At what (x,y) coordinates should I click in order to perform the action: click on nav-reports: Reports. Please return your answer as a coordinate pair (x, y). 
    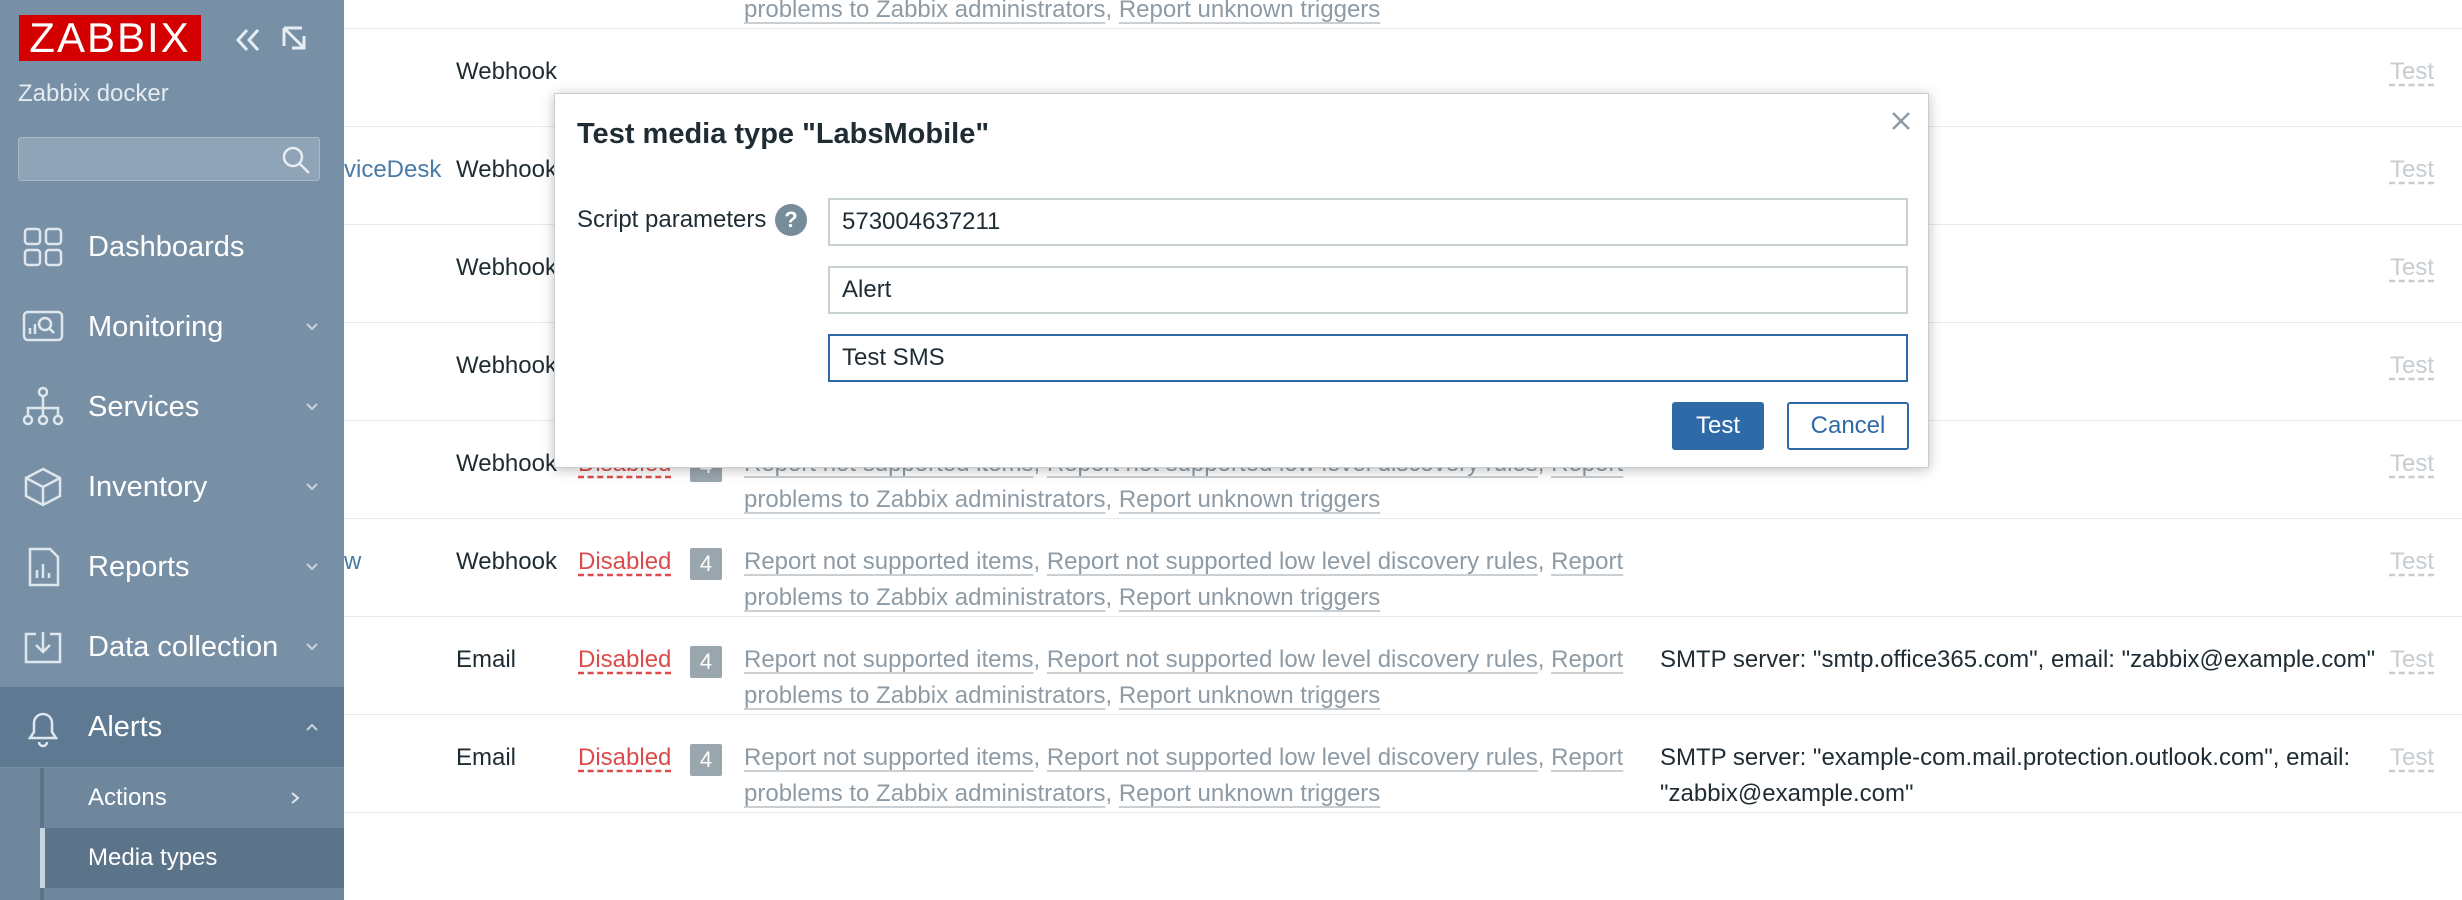
    Looking at the image, I should click on (172, 567).